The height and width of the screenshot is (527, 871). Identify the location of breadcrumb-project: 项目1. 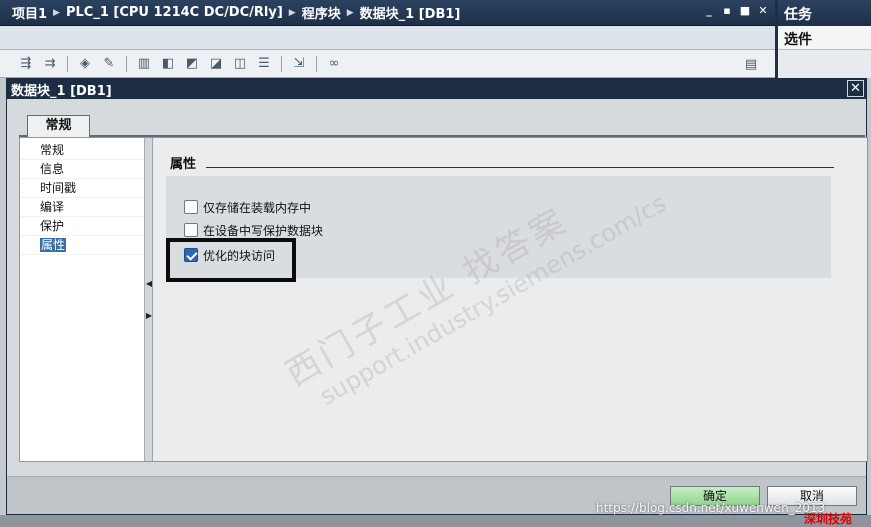
(29, 12).